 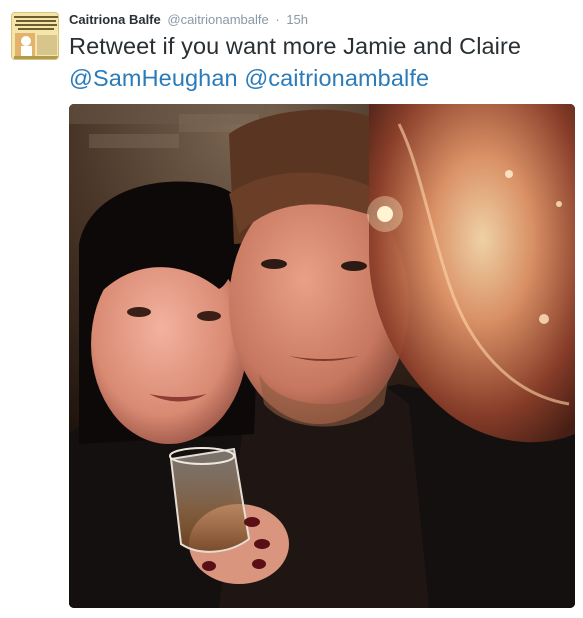 I want to click on avatar, so click(x=35, y=36).